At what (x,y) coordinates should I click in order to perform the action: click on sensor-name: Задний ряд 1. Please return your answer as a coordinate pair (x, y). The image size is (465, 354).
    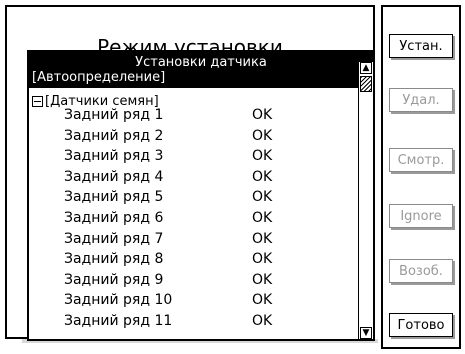
    Looking at the image, I should click on (114, 115).